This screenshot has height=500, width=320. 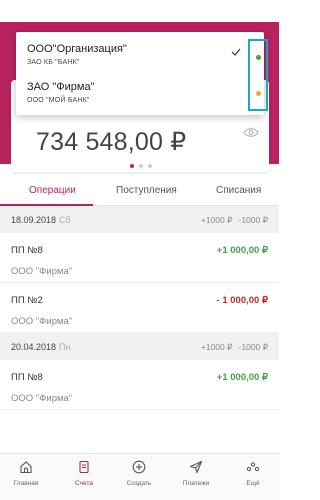 I want to click on tab-operations: Операции, so click(x=52, y=190).